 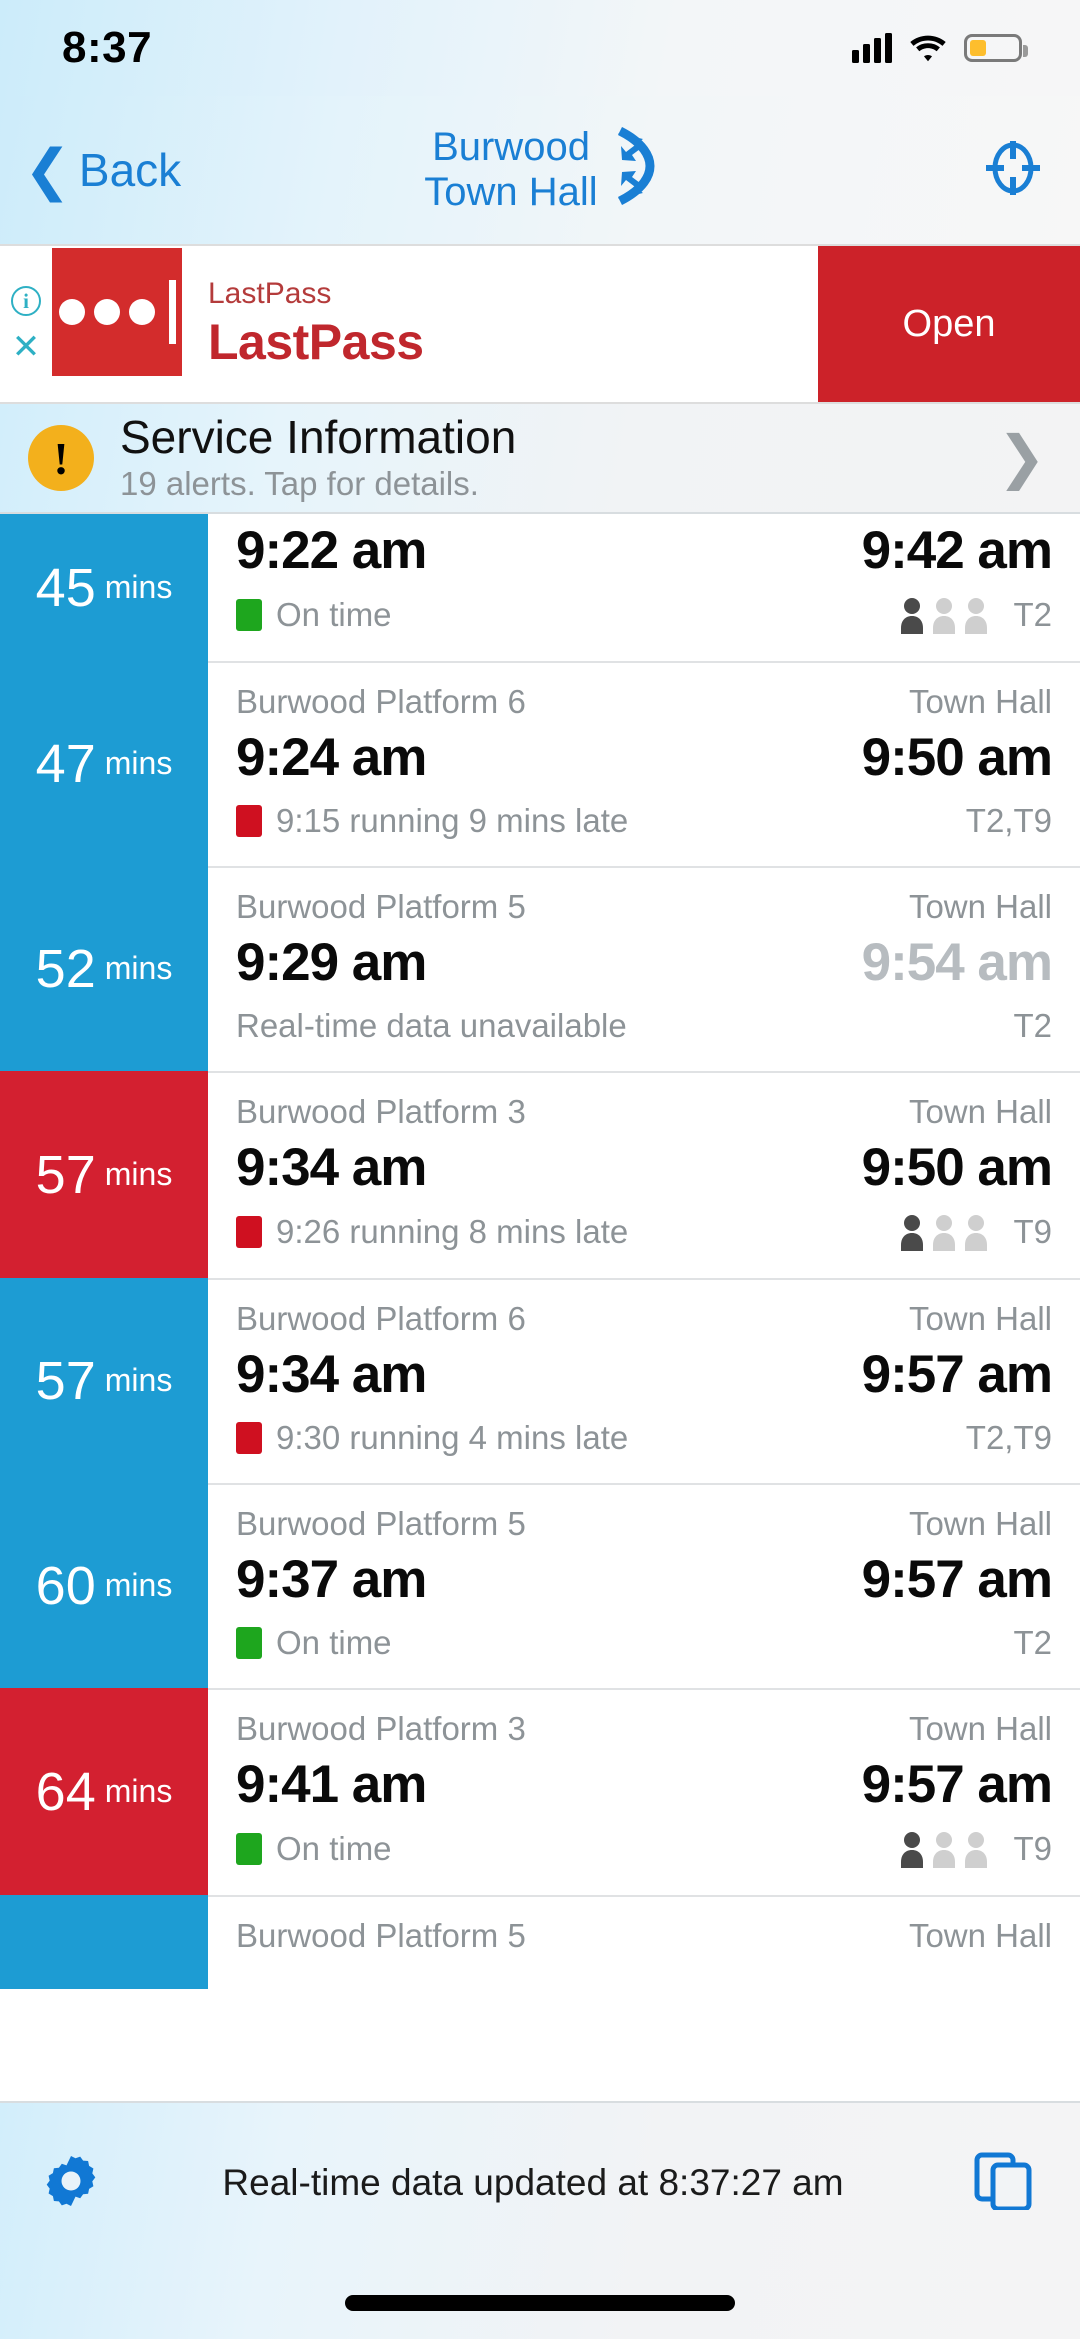 I want to click on status-text: Real-time data unavailable, so click(x=431, y=1025).